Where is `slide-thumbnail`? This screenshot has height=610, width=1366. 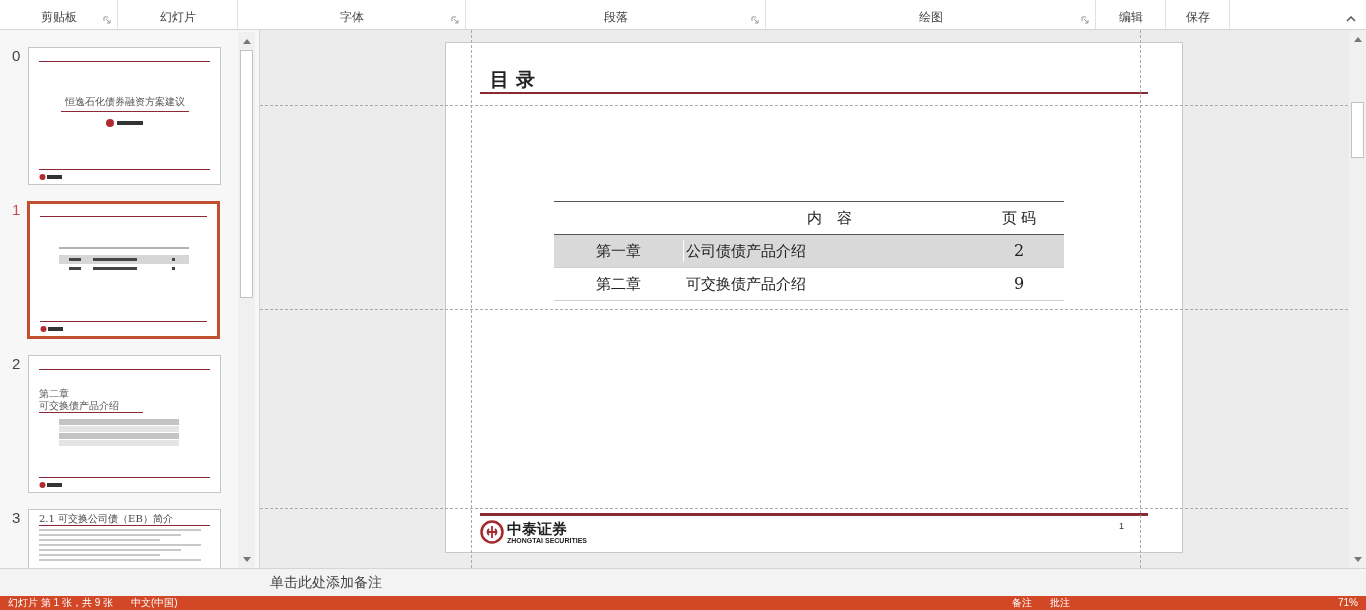
slide-thumbnail is located at coordinates (123, 270).